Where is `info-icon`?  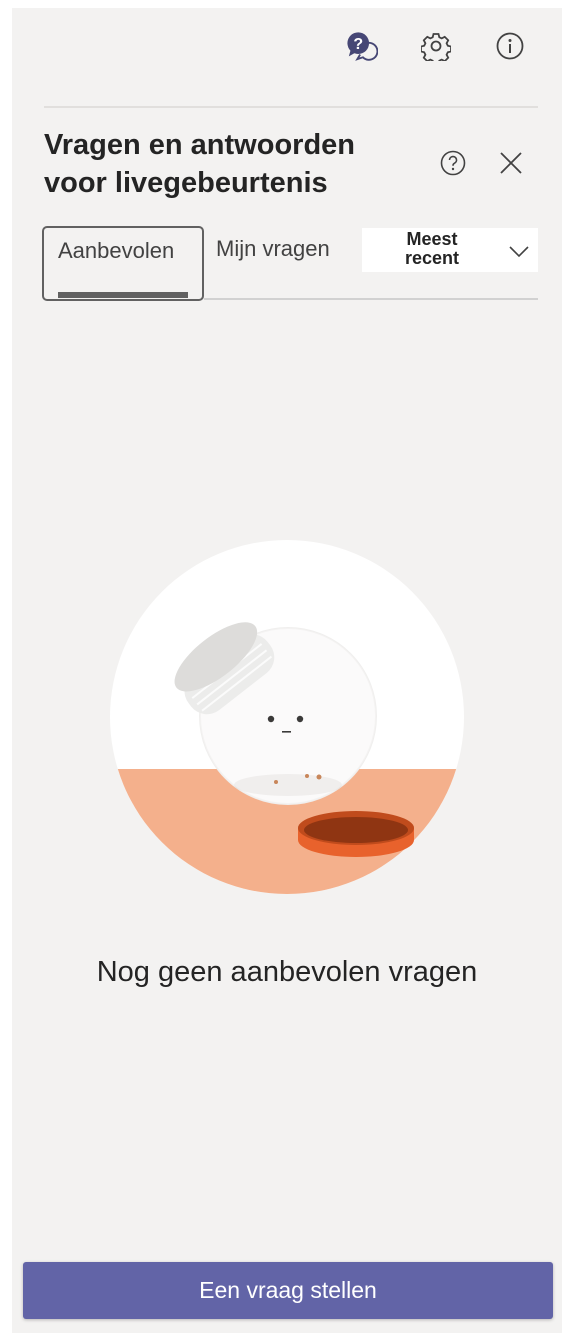 info-icon is located at coordinates (510, 46).